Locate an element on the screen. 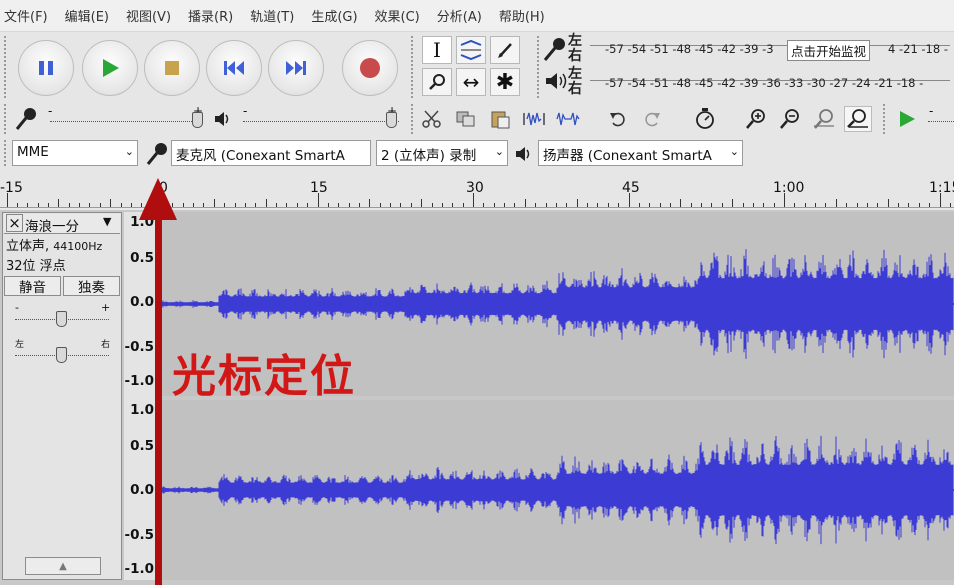 Image resolution: width=954 pixels, height=585 pixels. menu-tracks: 轨道(T) is located at coordinates (272, 15).